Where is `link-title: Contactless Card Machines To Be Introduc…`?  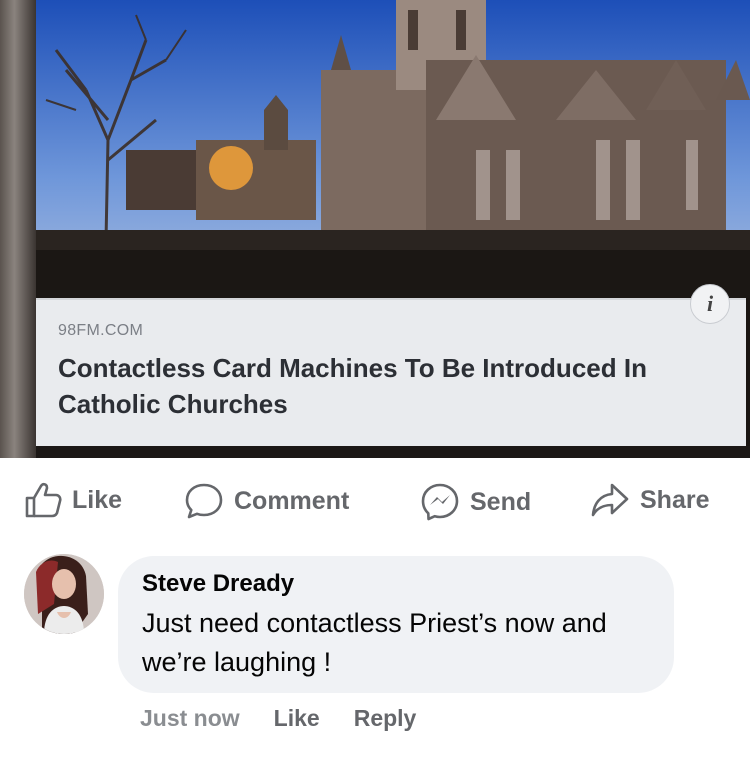 link-title: Contactless Card Machines To Be Introduc… is located at coordinates (388, 386).